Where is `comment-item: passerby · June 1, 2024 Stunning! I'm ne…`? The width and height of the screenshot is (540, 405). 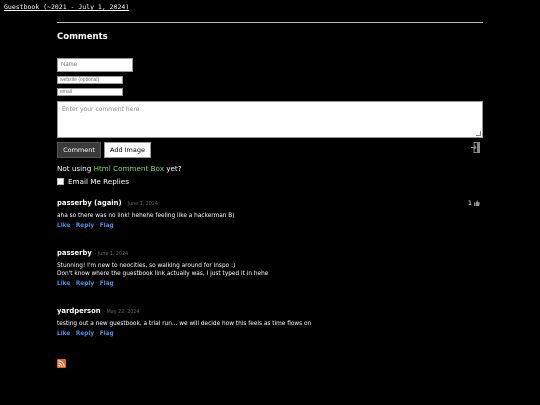 comment-item: passerby · June 1, 2024 Stunning! I'm ne… is located at coordinates (270, 268).